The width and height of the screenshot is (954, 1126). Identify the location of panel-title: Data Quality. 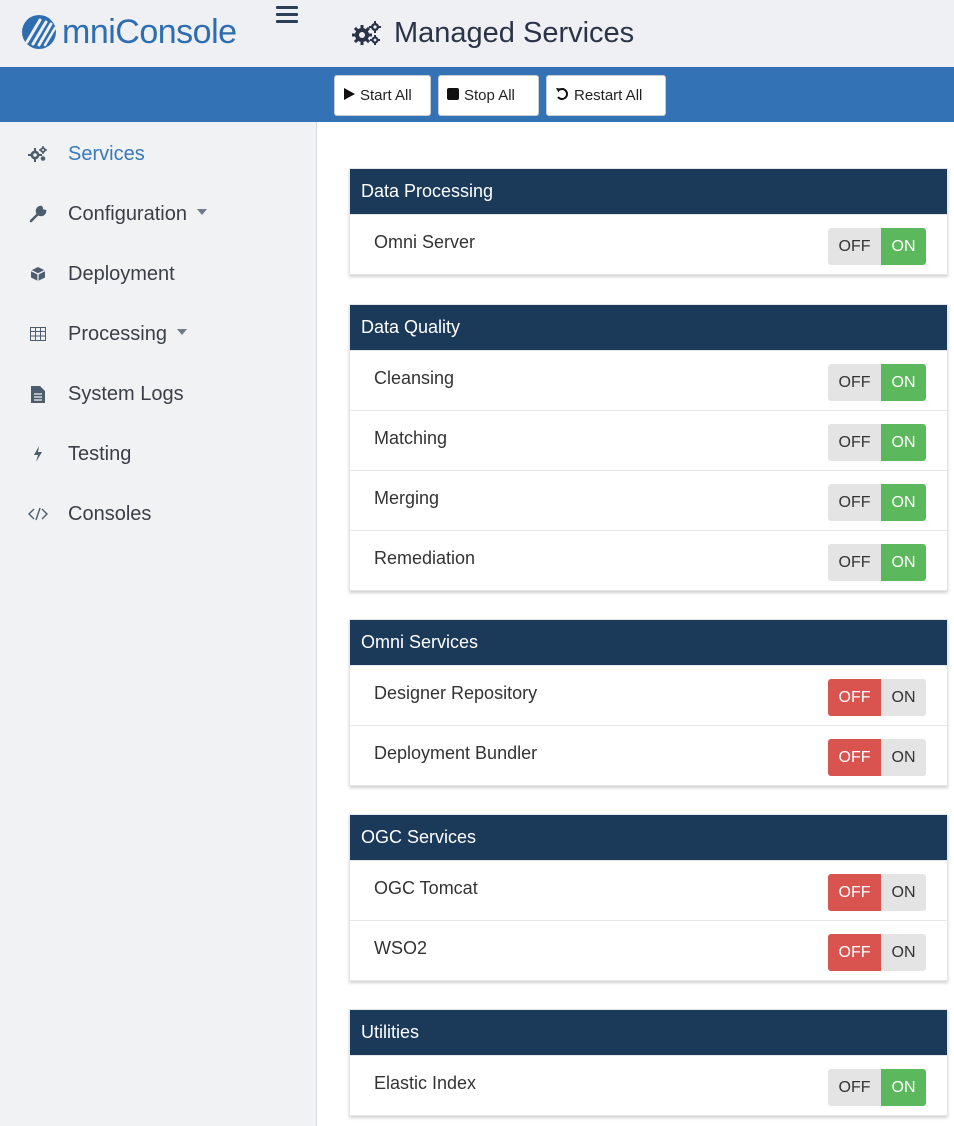
(648, 327).